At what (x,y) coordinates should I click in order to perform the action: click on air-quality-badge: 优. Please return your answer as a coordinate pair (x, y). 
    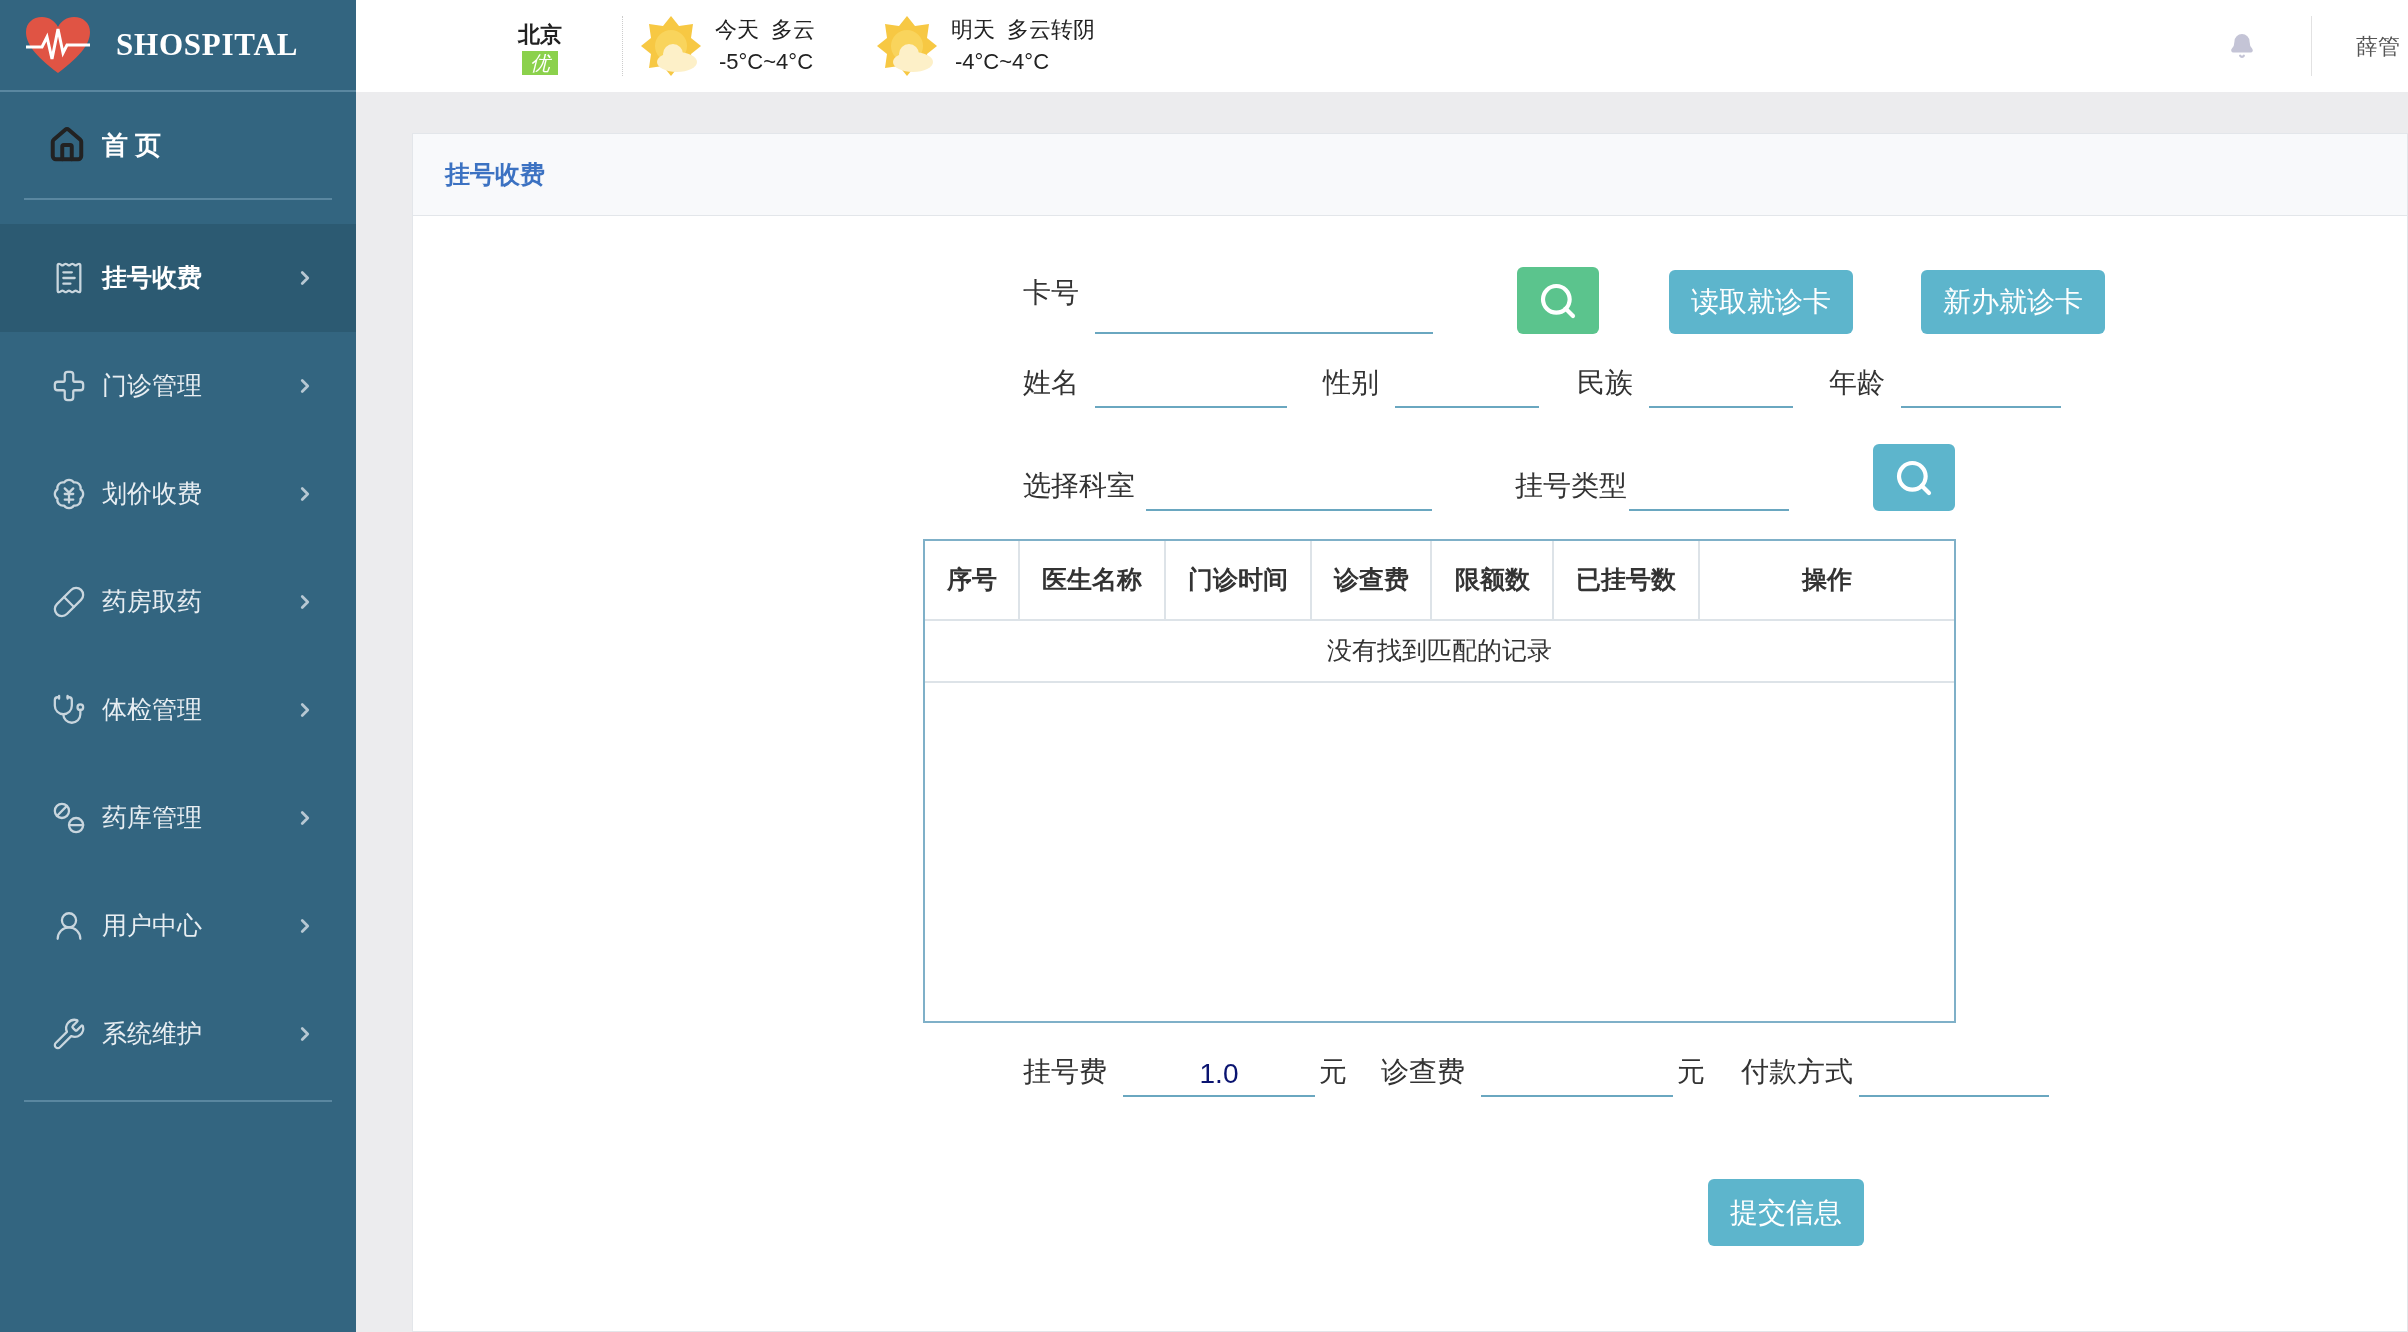
    Looking at the image, I should click on (540, 62).